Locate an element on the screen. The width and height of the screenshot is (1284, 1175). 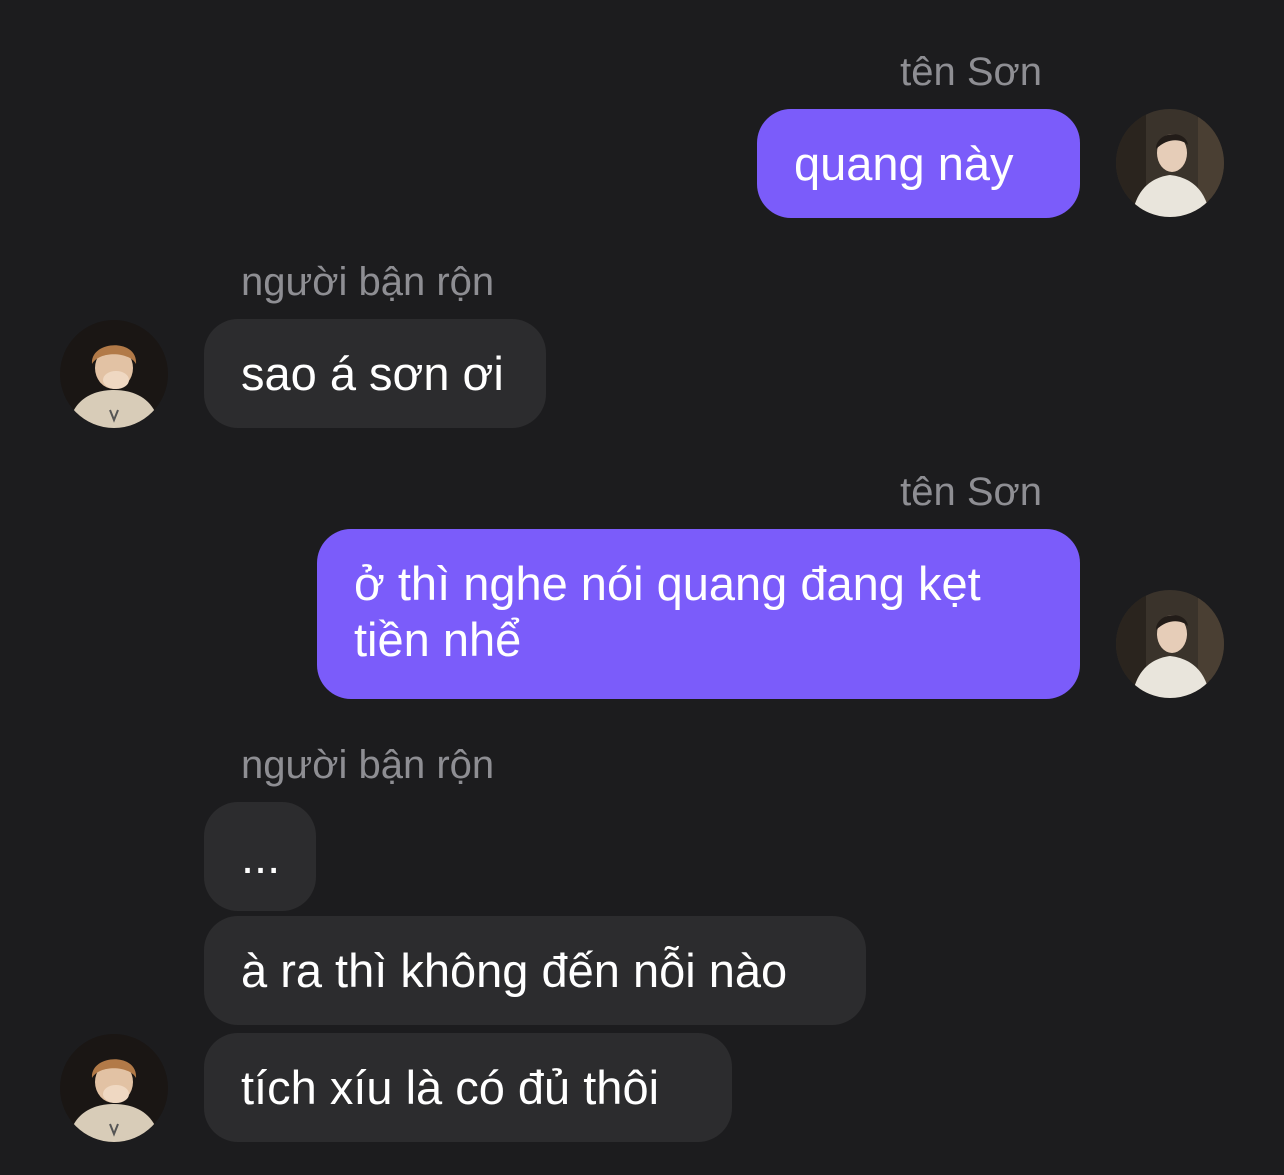
incoming-message-bubble: tích xíu là có đủ thôi is located at coordinates (468, 1087).